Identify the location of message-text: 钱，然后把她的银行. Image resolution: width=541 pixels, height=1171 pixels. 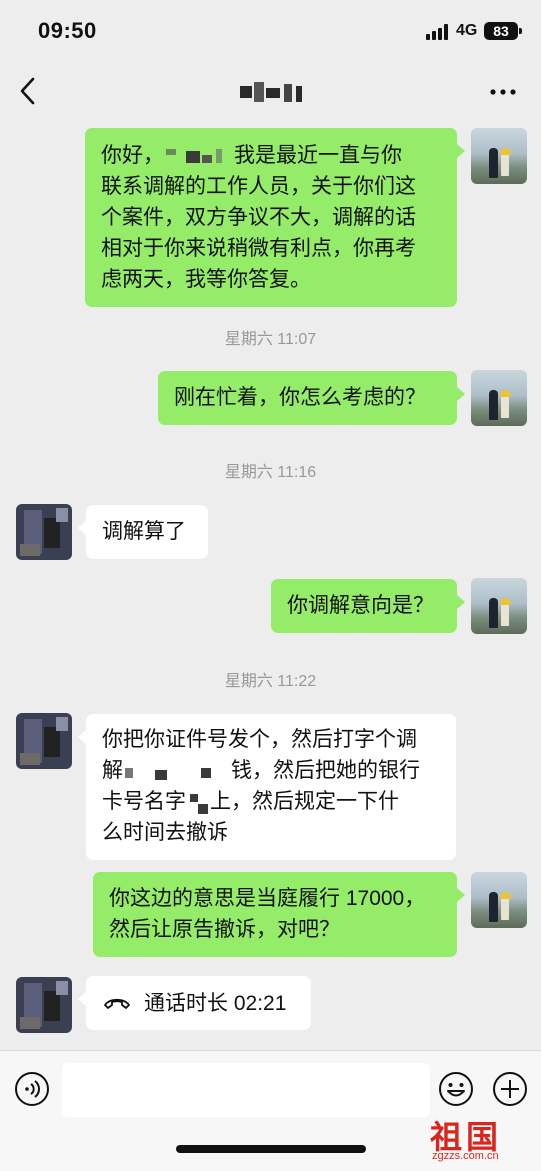
(325, 770).